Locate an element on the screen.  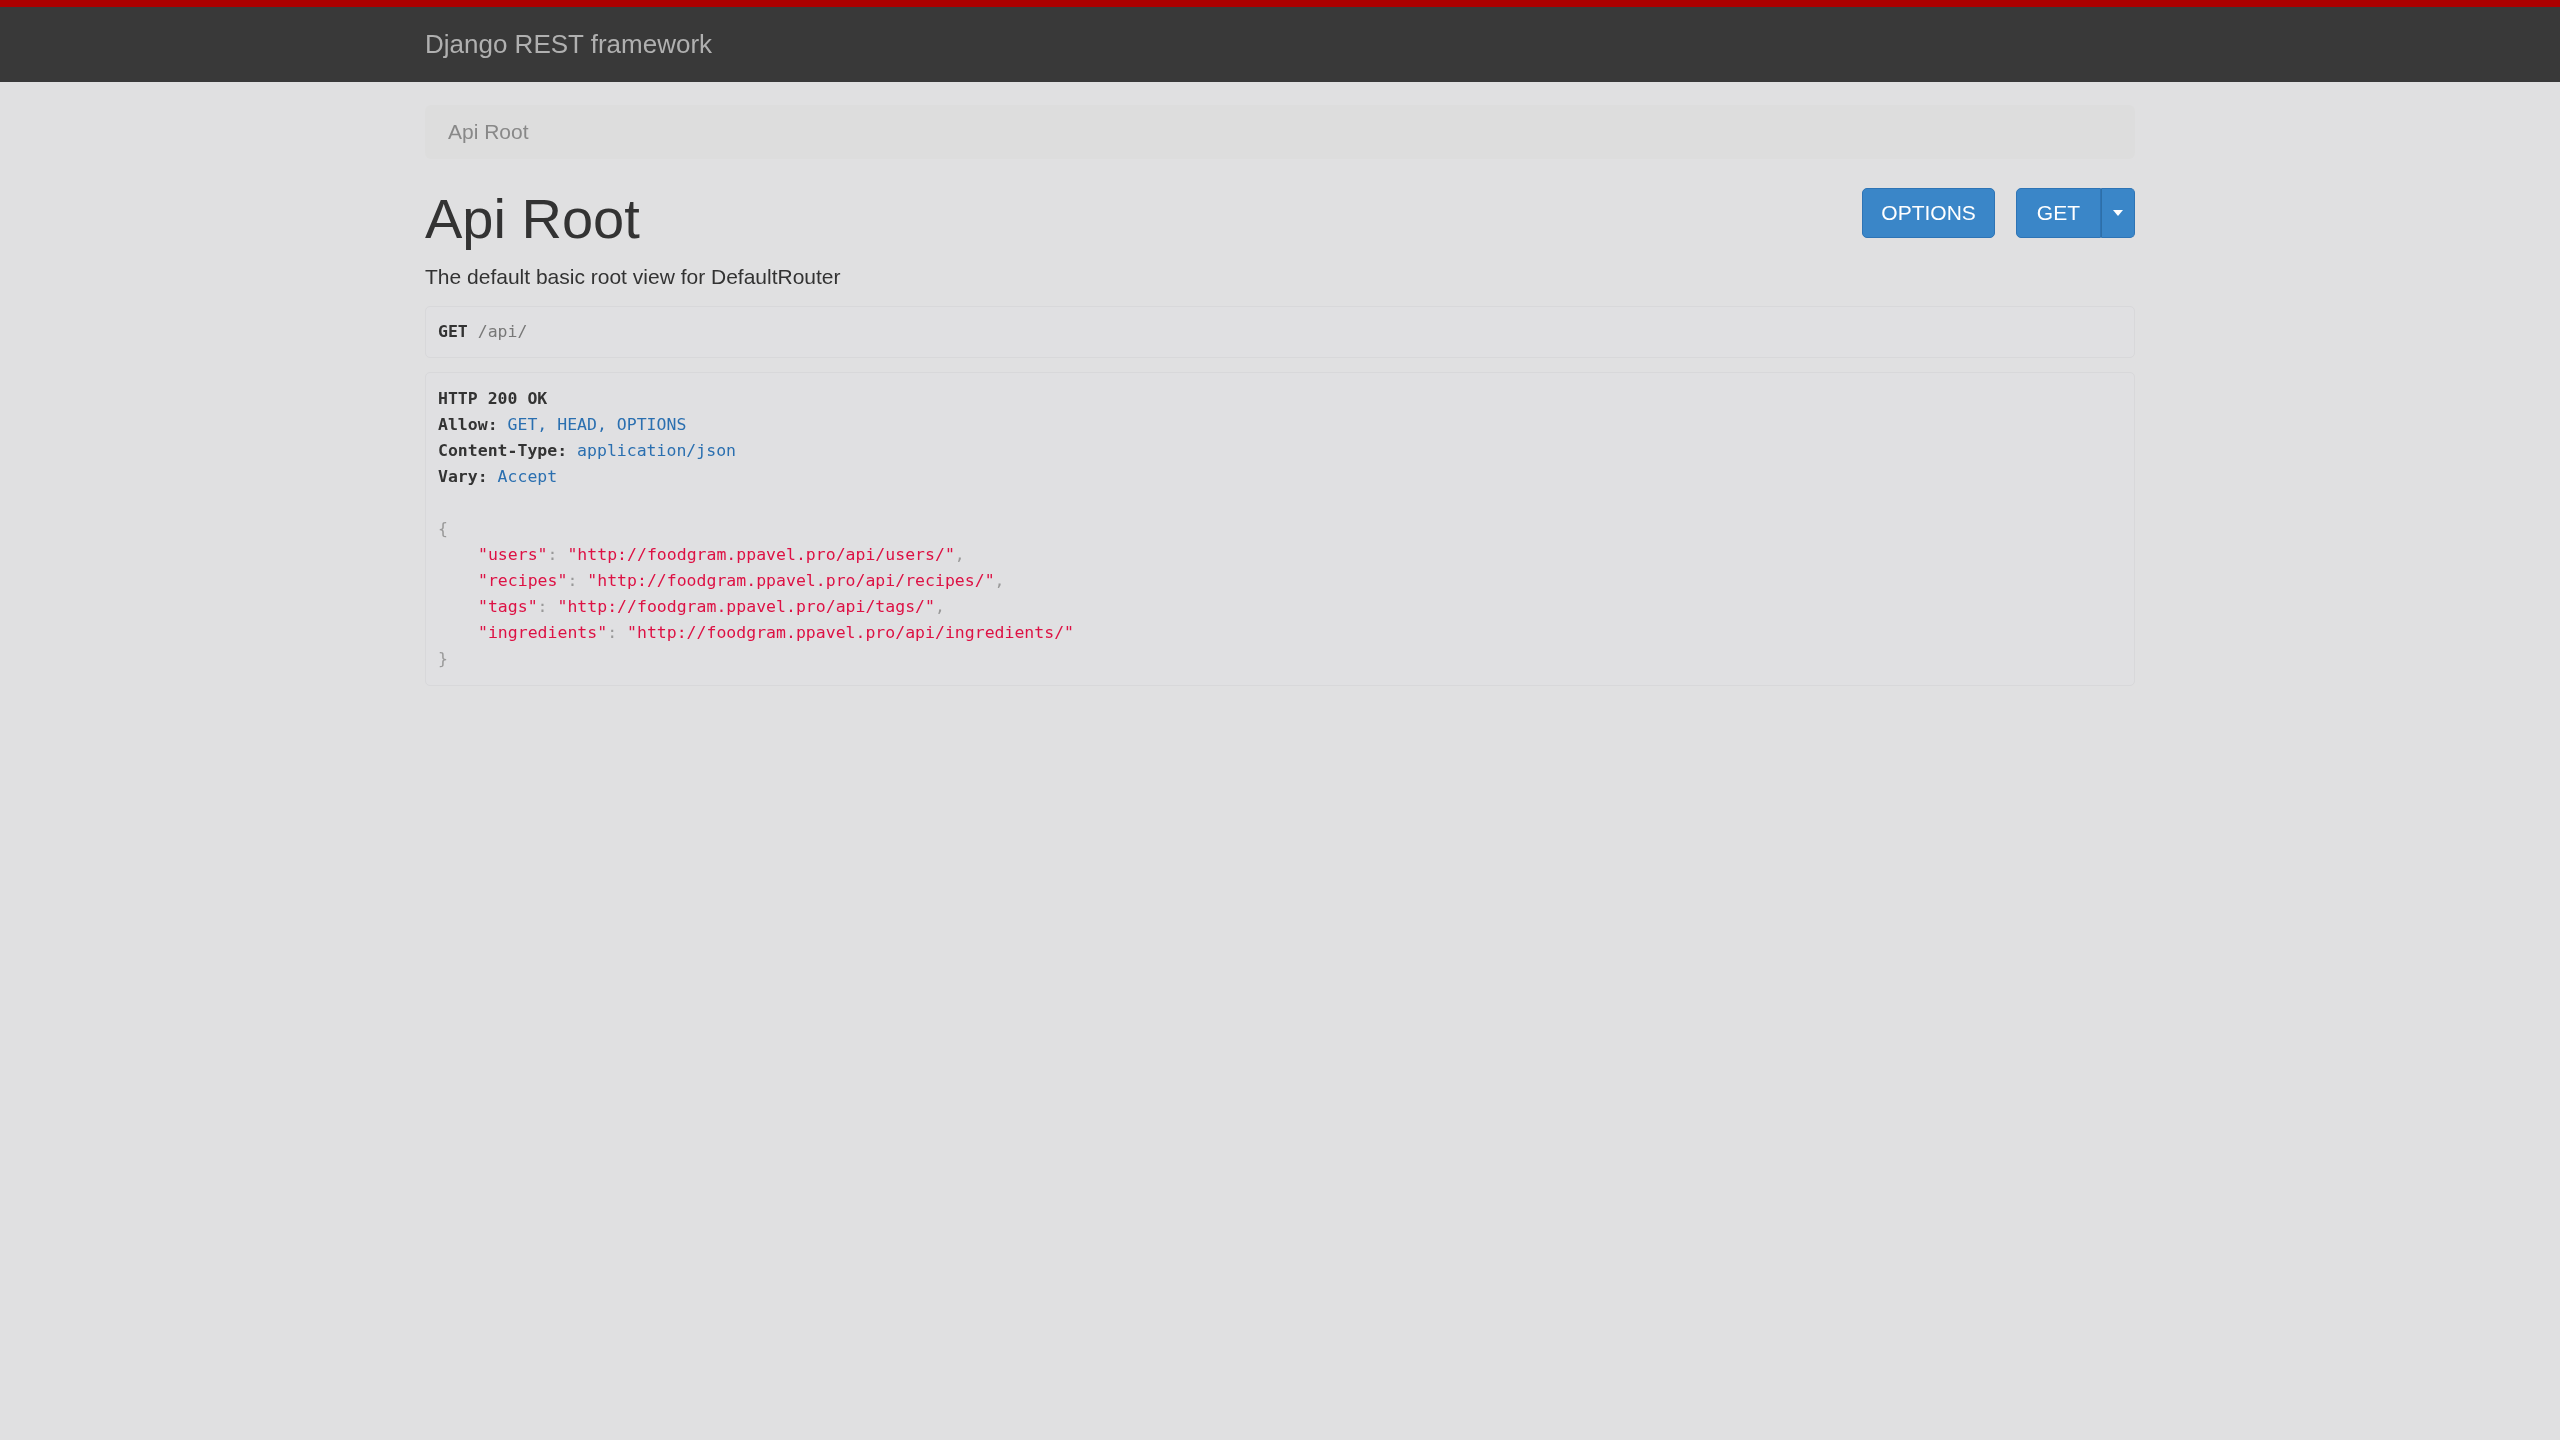
caret-icon is located at coordinates (2118, 213).